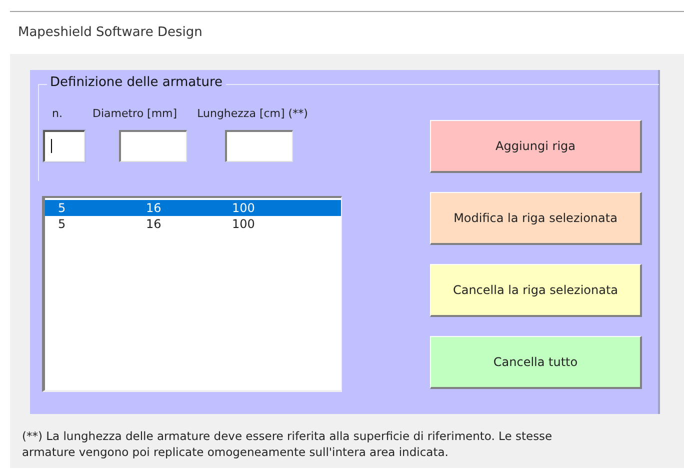  I want to click on window-title: Mapeshield Software Design, so click(110, 33).